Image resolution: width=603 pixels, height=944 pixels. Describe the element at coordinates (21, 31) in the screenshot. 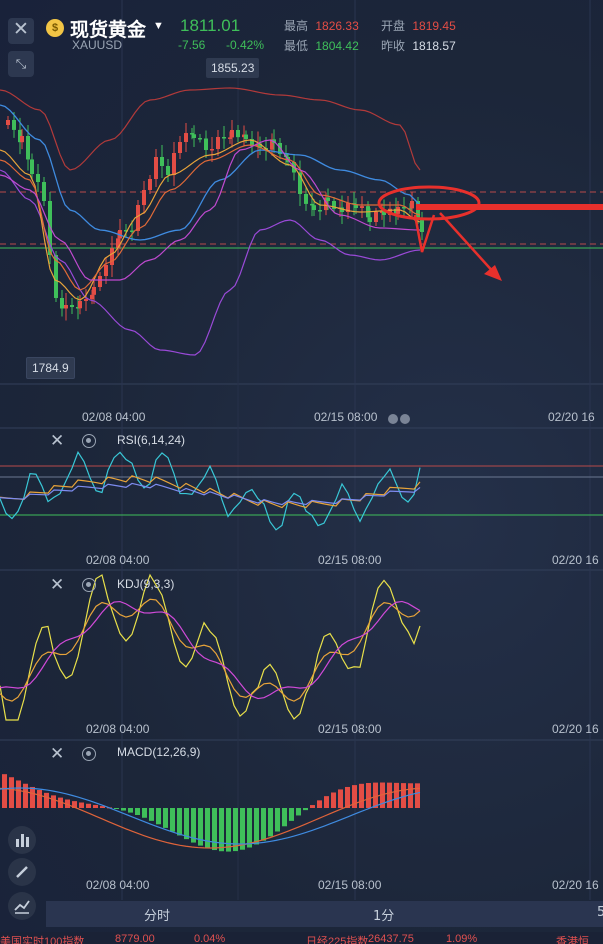

I see `close-button: ✕` at that location.